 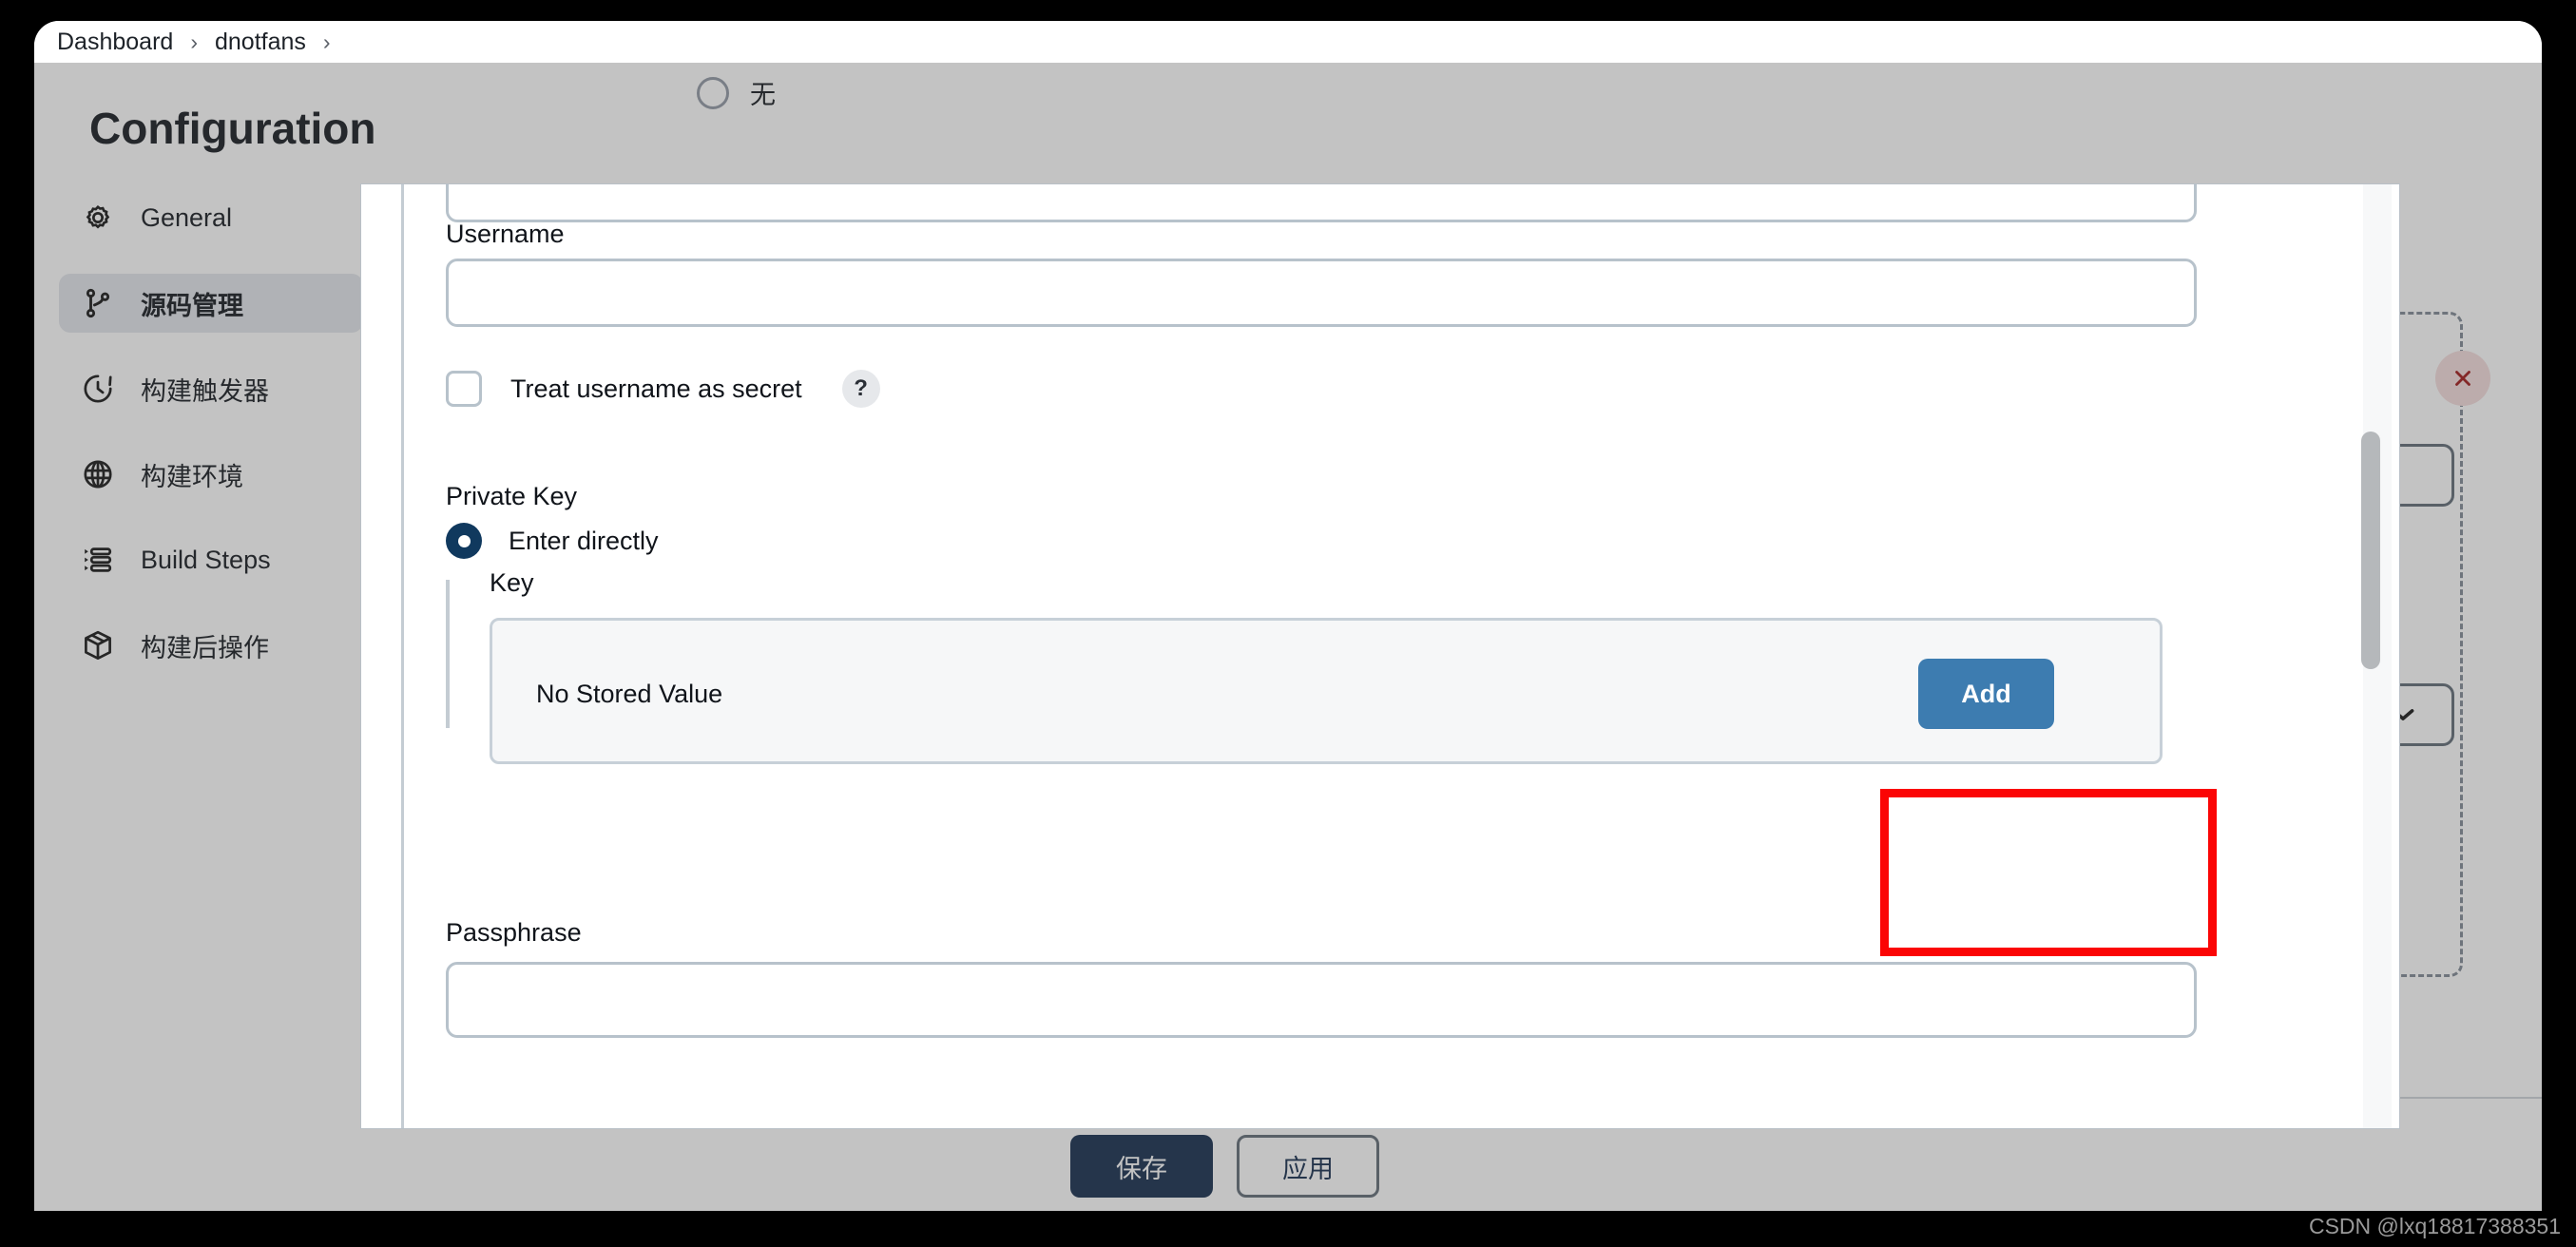 I want to click on treat-username-as-secret-row: Treat username as secret ?, so click(x=663, y=389).